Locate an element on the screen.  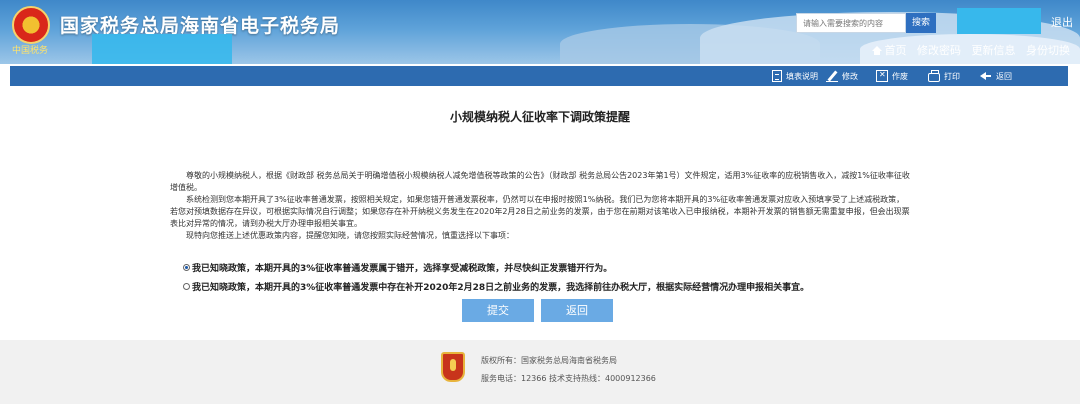
footer-copyright: 版权所有：国家税务总局海南省税务局 is located at coordinates (549, 360).